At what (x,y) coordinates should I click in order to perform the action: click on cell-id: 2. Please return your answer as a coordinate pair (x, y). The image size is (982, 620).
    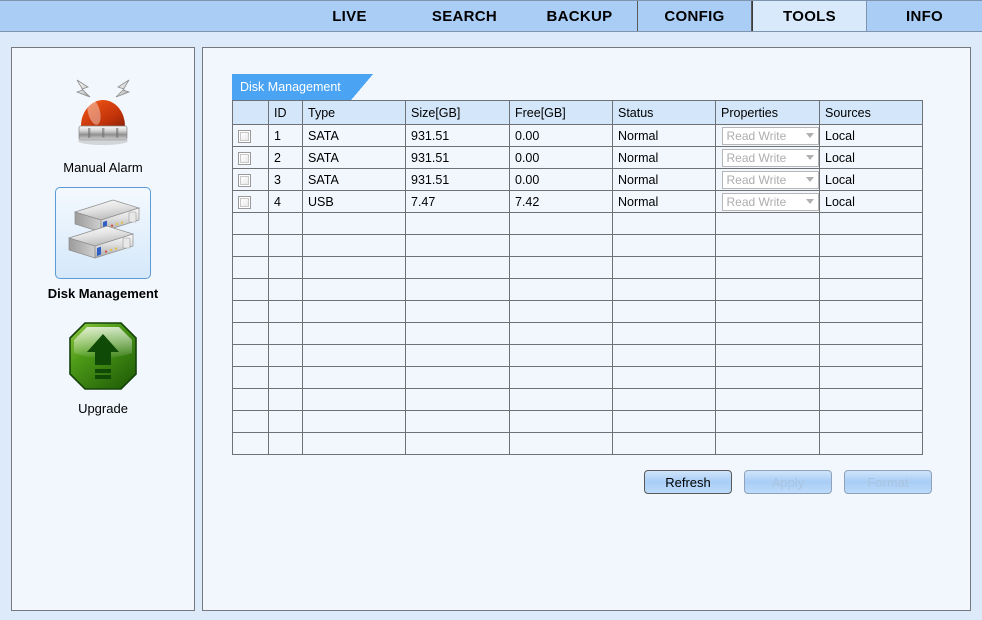
    Looking at the image, I should click on (285, 157).